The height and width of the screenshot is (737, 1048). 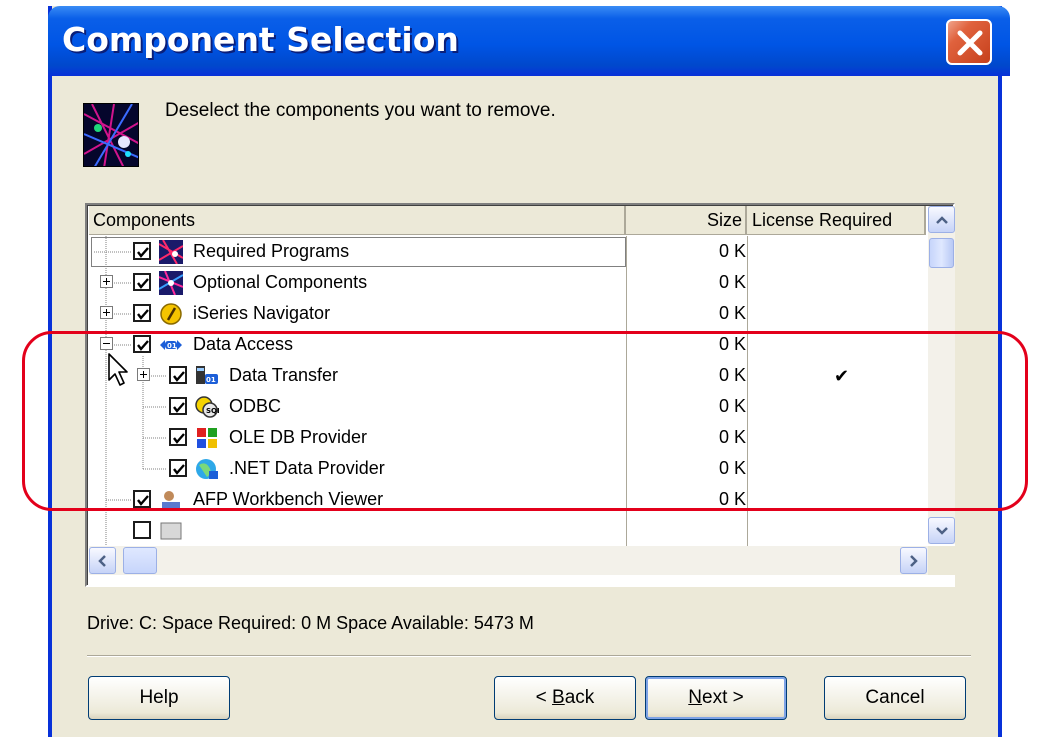 I want to click on help-button: Help, so click(x=159, y=698).